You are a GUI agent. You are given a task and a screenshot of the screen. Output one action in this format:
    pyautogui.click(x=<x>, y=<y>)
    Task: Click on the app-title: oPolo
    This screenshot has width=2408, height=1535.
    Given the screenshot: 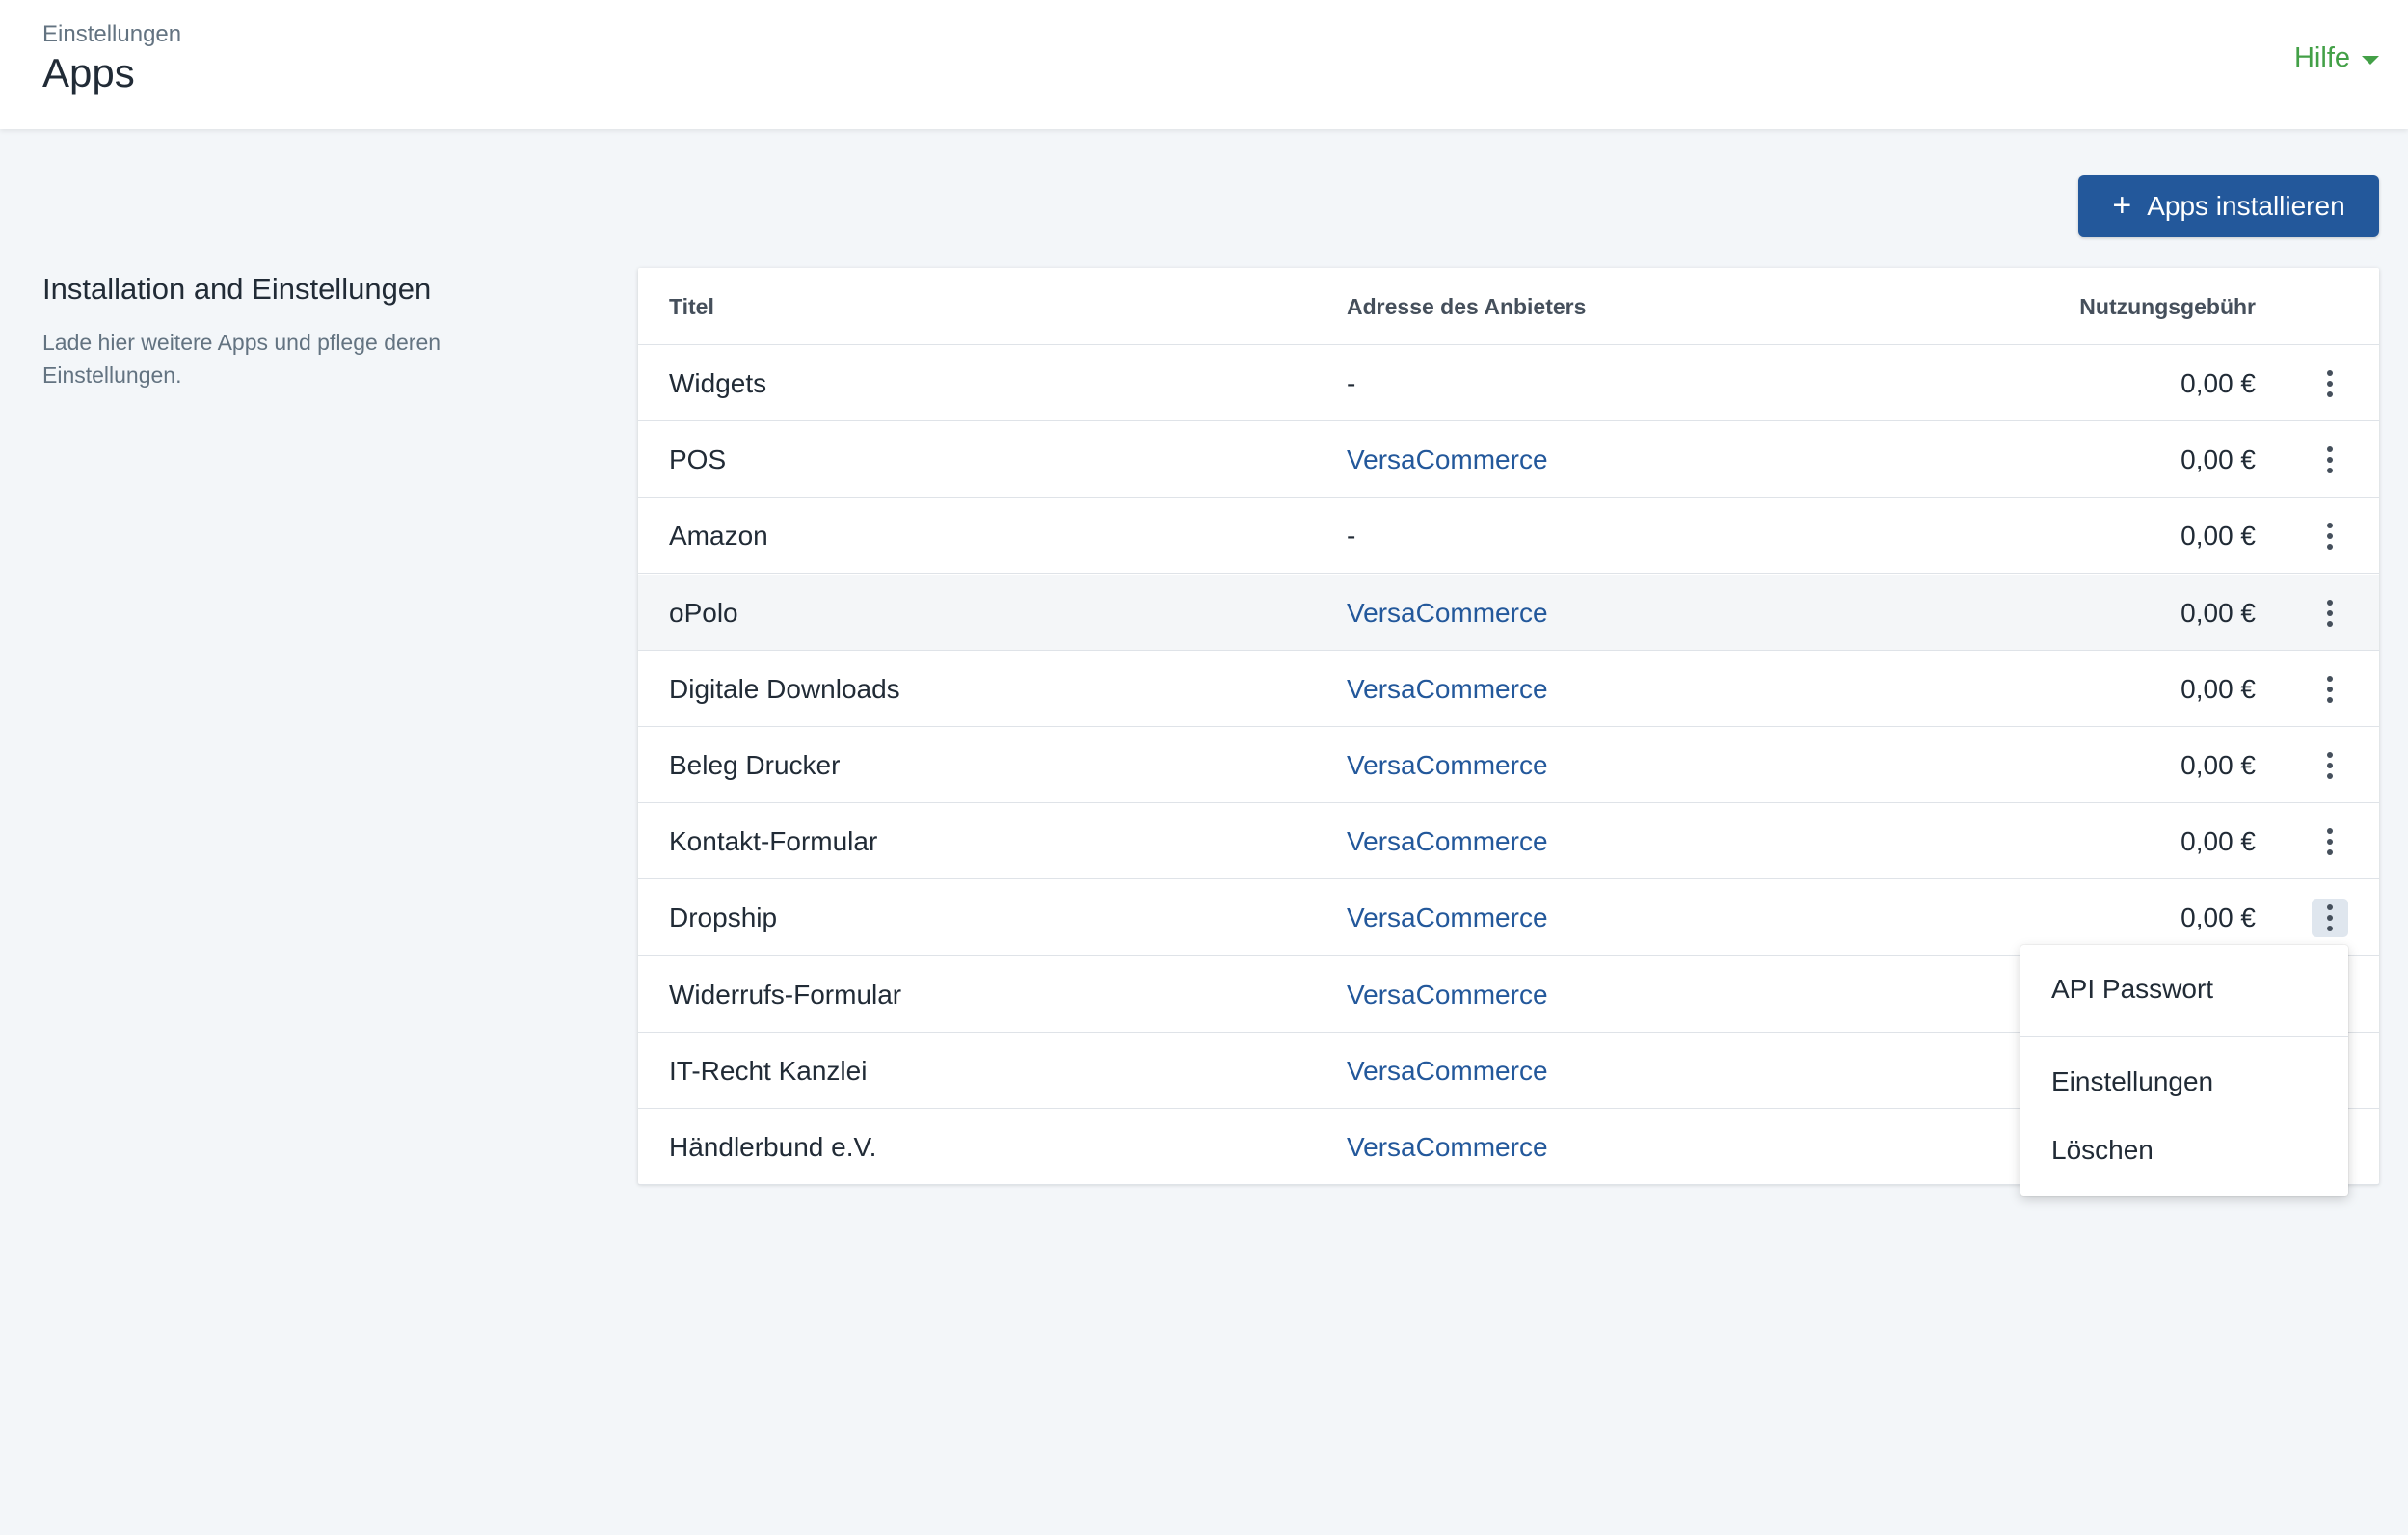 What is the action you would take?
    pyautogui.click(x=703, y=613)
    